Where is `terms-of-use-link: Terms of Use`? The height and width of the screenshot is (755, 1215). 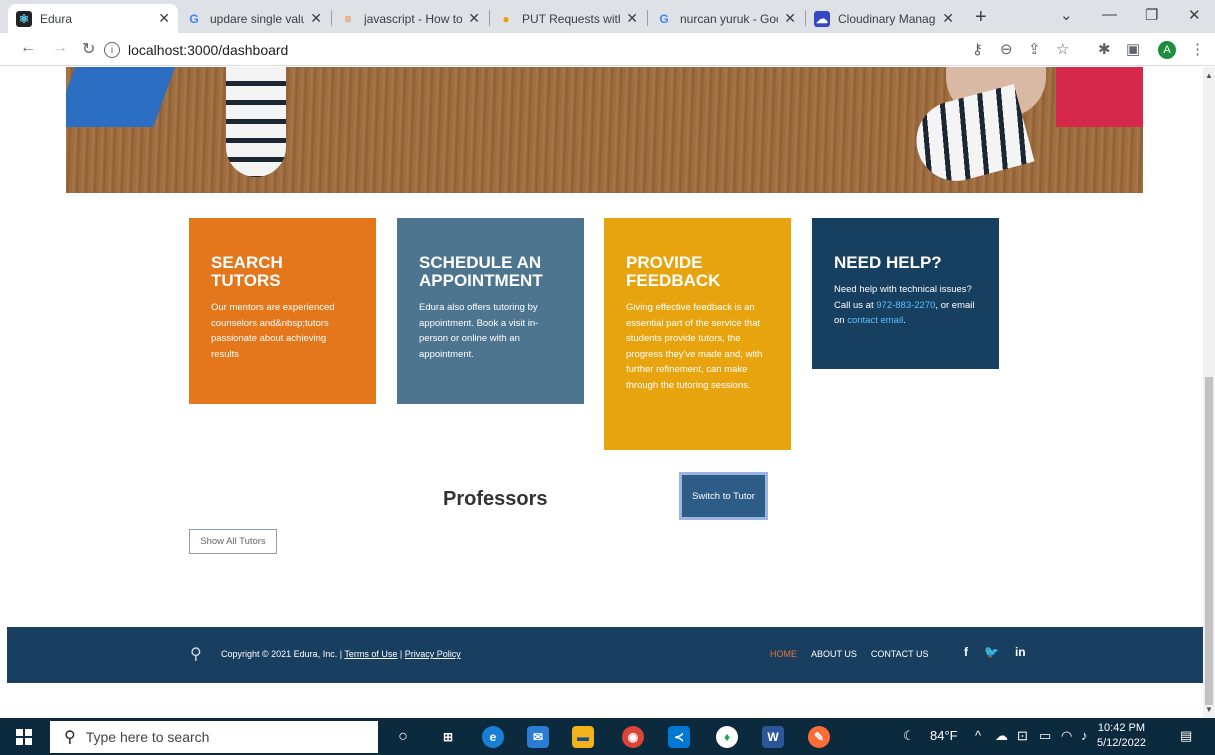
terms-of-use-link: Terms of Use is located at coordinates (370, 654).